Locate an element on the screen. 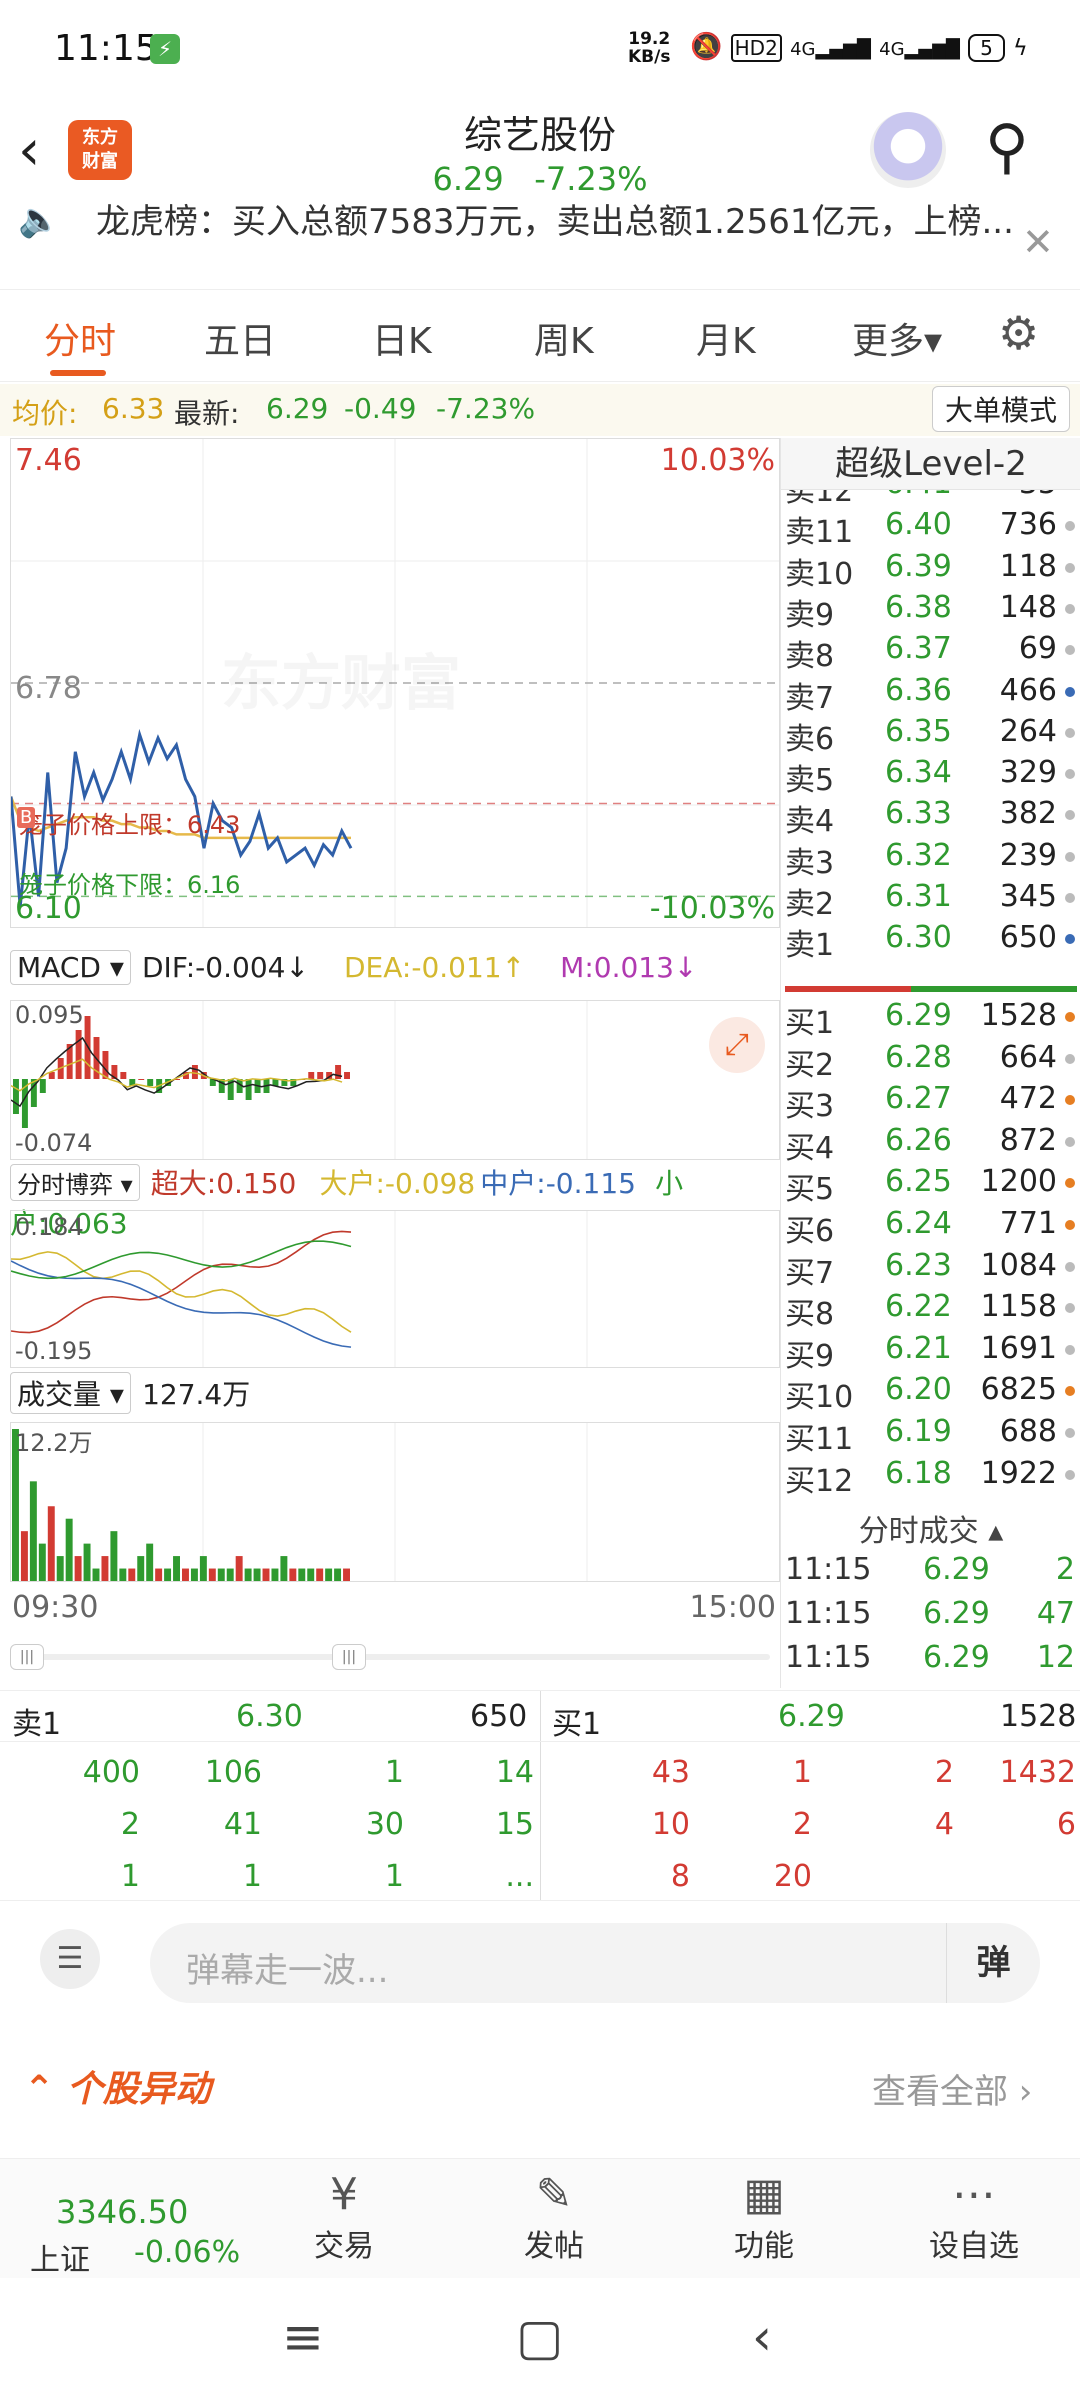 This screenshot has width=1080, height=2400. bid-row: 买5 6.25 1200 is located at coordinates (930, 1185).